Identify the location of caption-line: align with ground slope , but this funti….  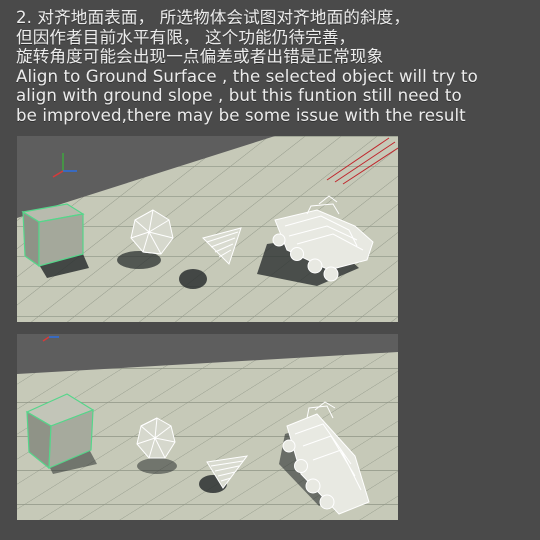
(239, 95).